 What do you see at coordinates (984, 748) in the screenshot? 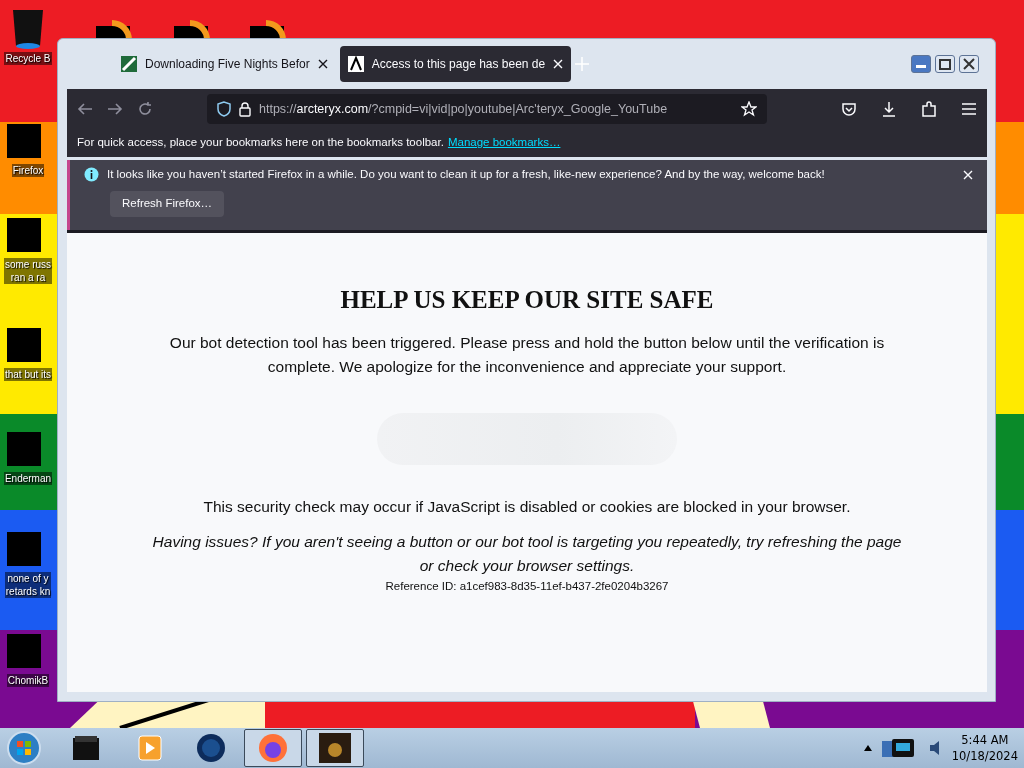
I see `clock: 5:44 AM 10/18/2024` at bounding box center [984, 748].